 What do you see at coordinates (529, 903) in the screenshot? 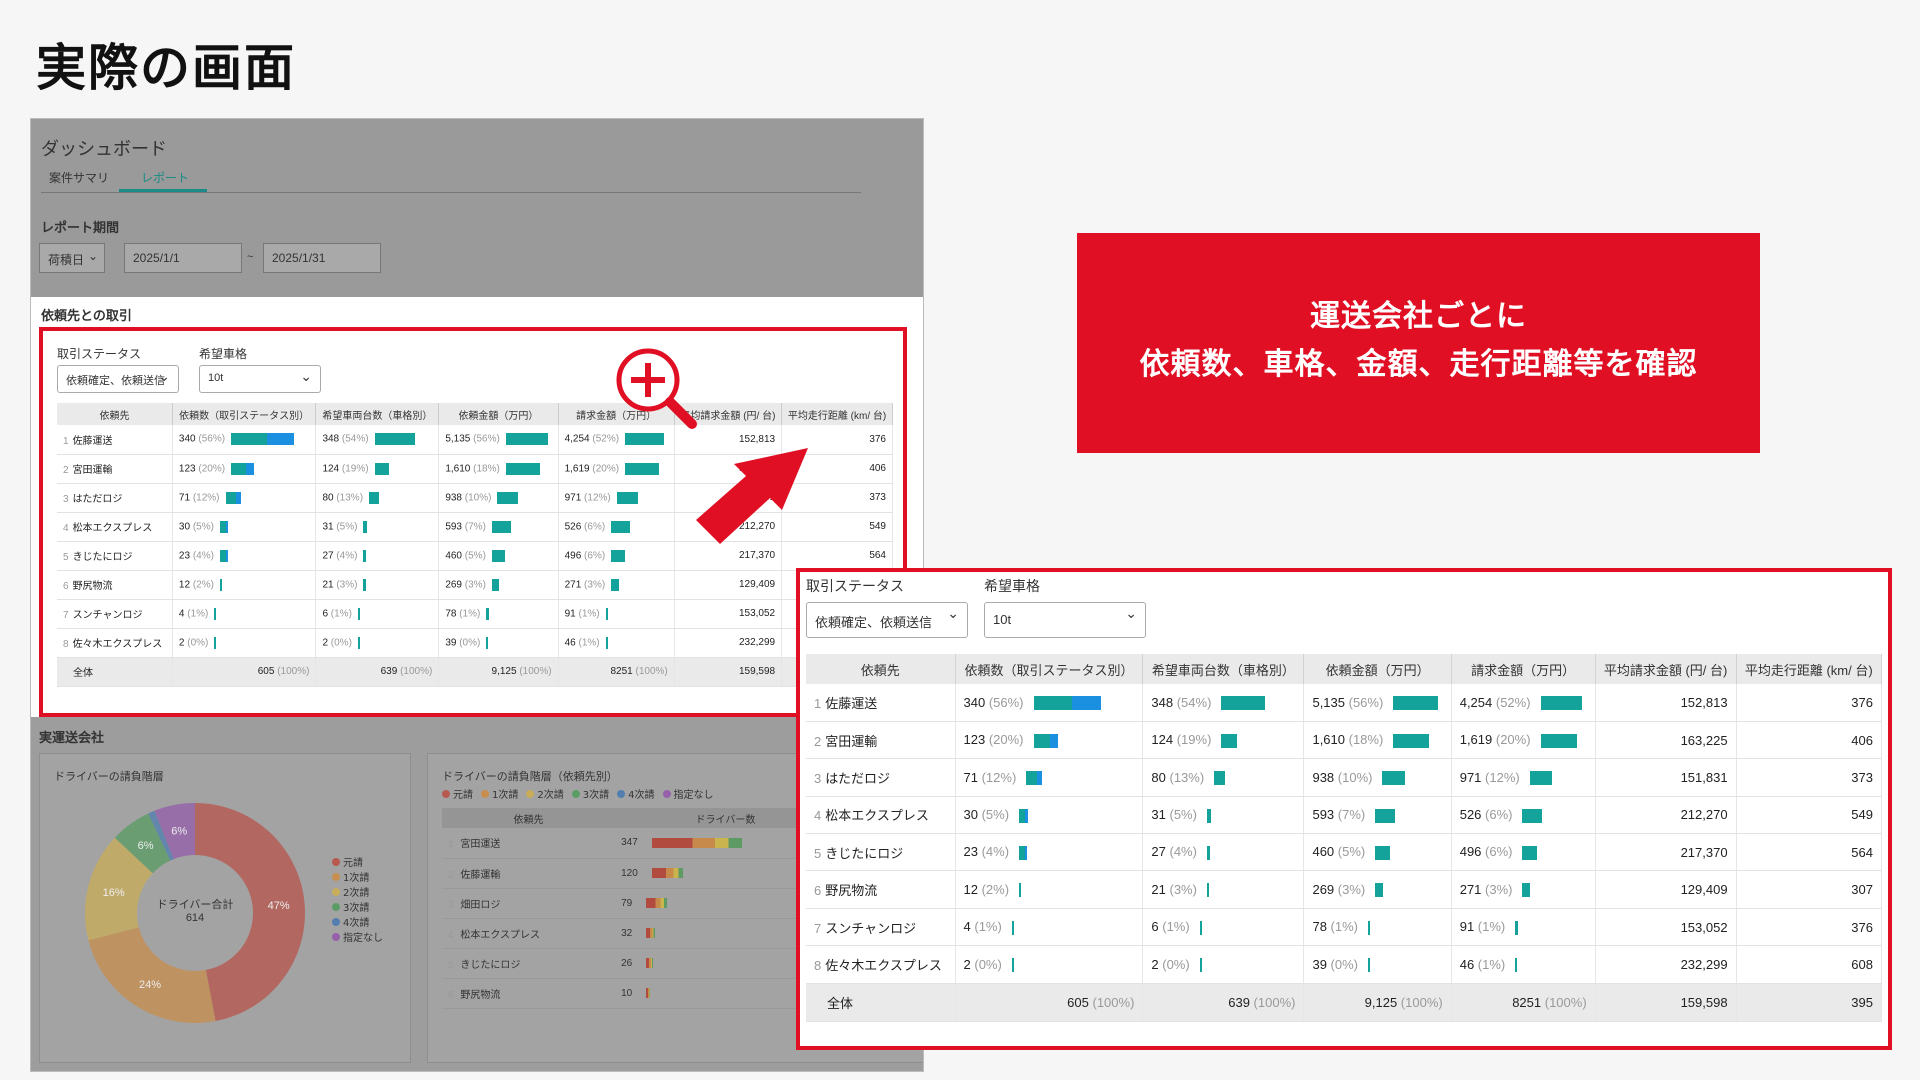
I see `driver-carrier-cell: 3 畑田ロジ` at bounding box center [529, 903].